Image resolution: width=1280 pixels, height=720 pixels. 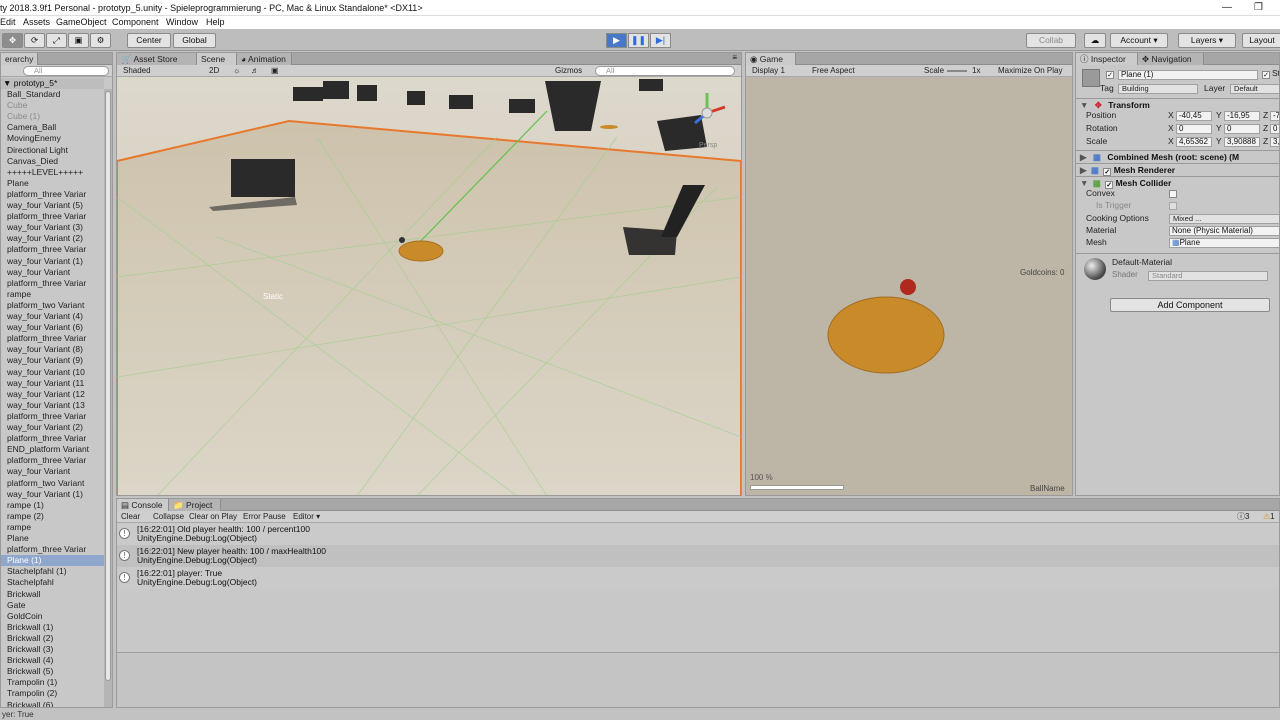 I want to click on layout-dropdown: Layout, so click(x=1261, y=40).